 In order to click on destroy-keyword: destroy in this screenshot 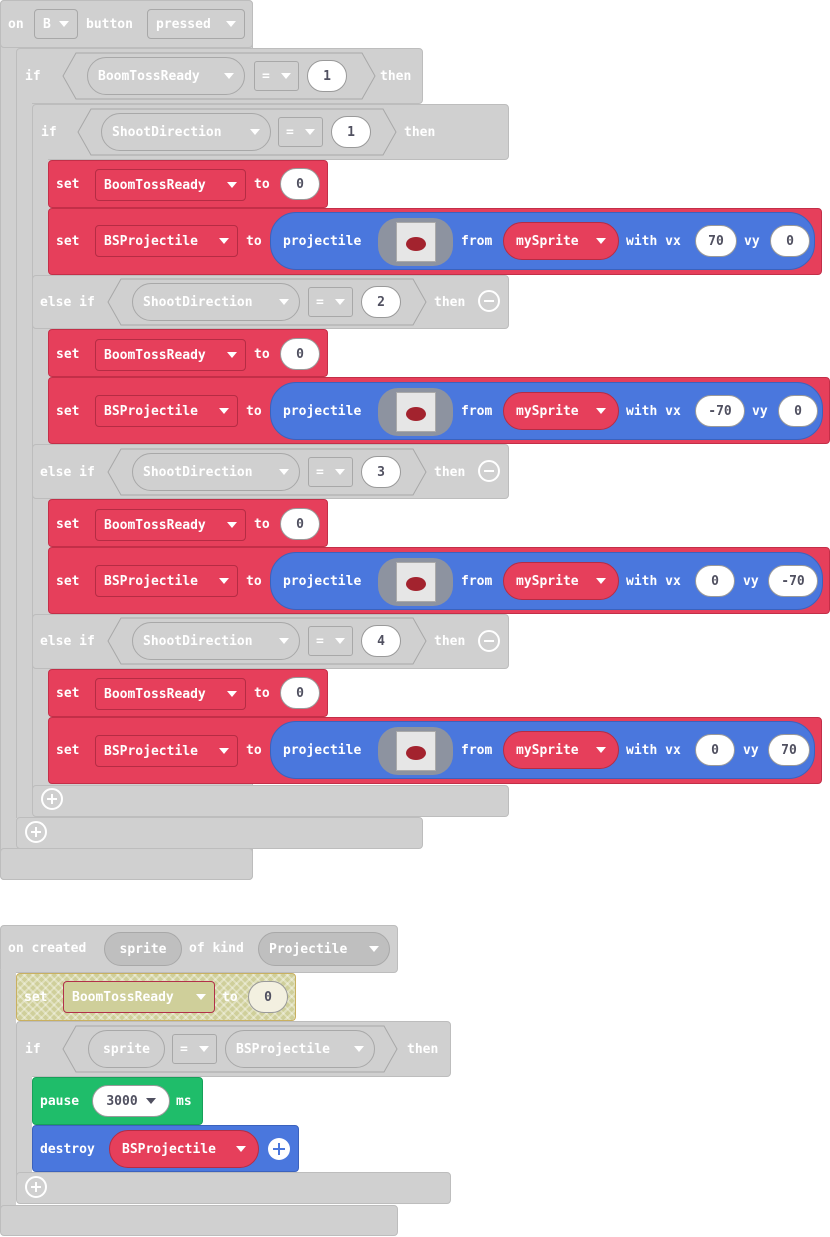, I will do `click(67, 1149)`.